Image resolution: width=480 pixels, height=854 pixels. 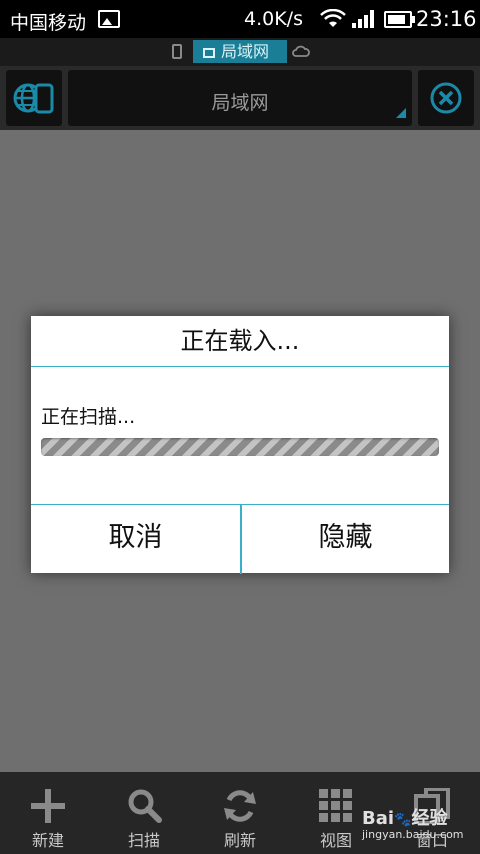 What do you see at coordinates (239, 840) in the screenshot?
I see `refresh-label: 刷新` at bounding box center [239, 840].